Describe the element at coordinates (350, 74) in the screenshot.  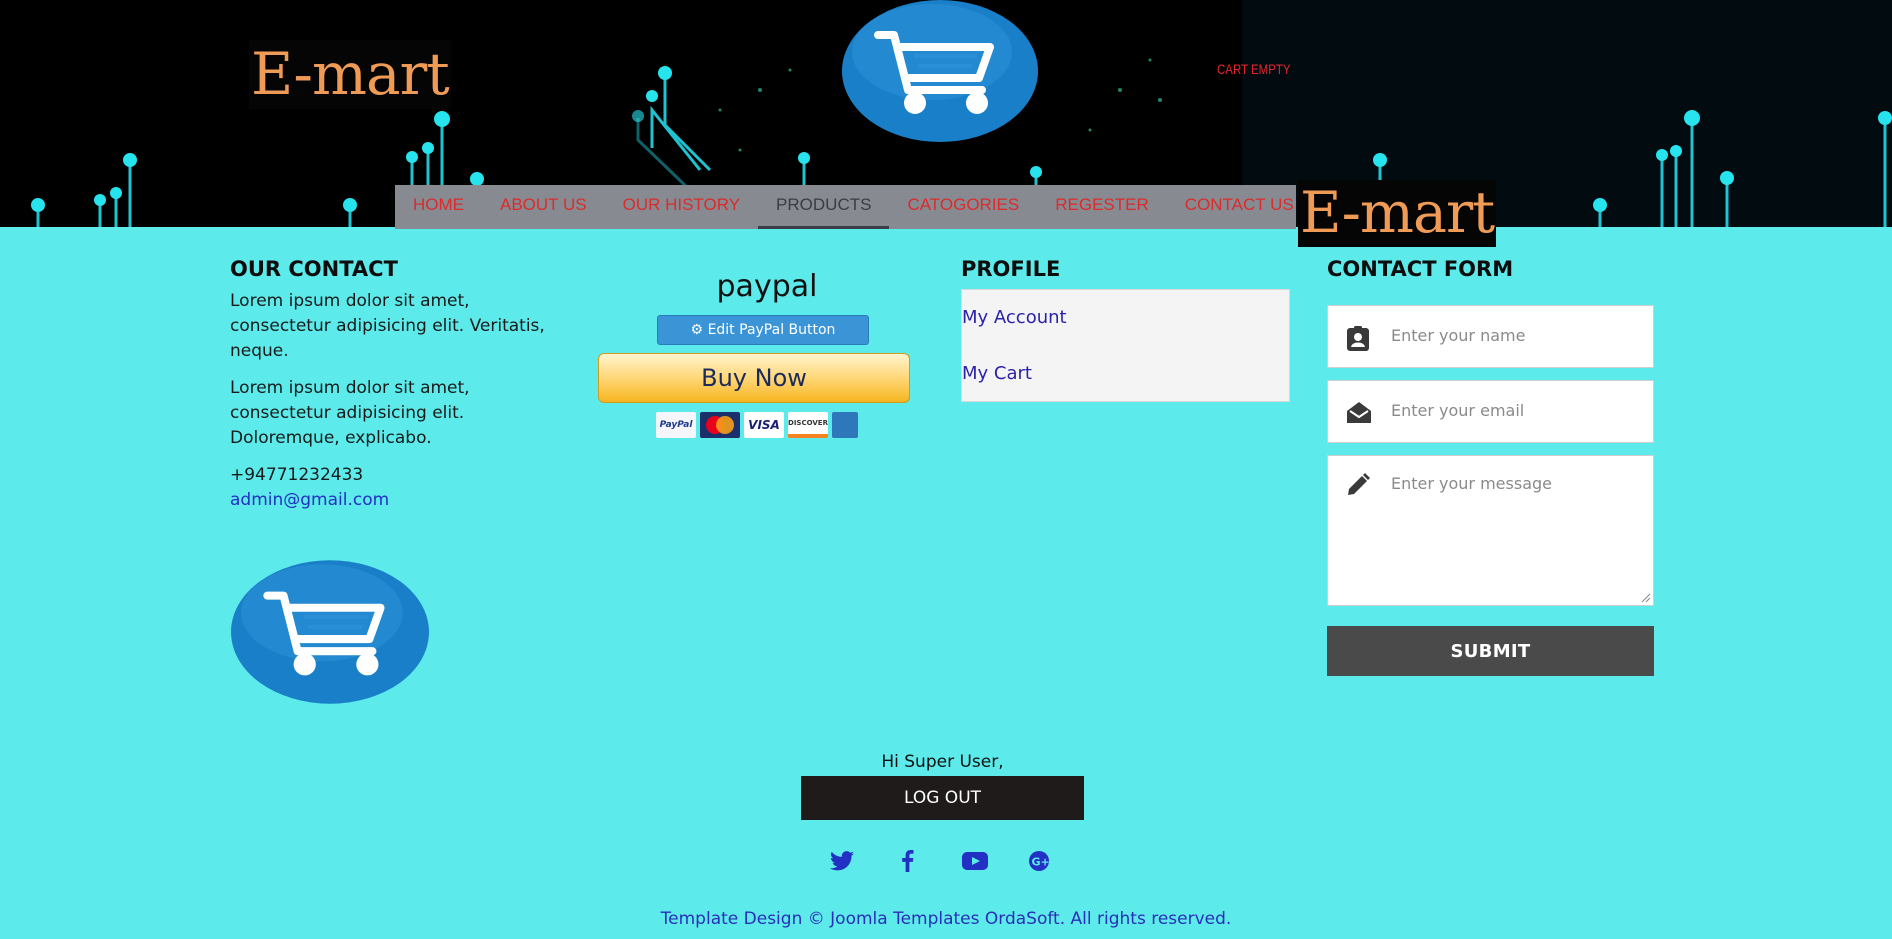
I see `site-logo-text: E-mart` at that location.